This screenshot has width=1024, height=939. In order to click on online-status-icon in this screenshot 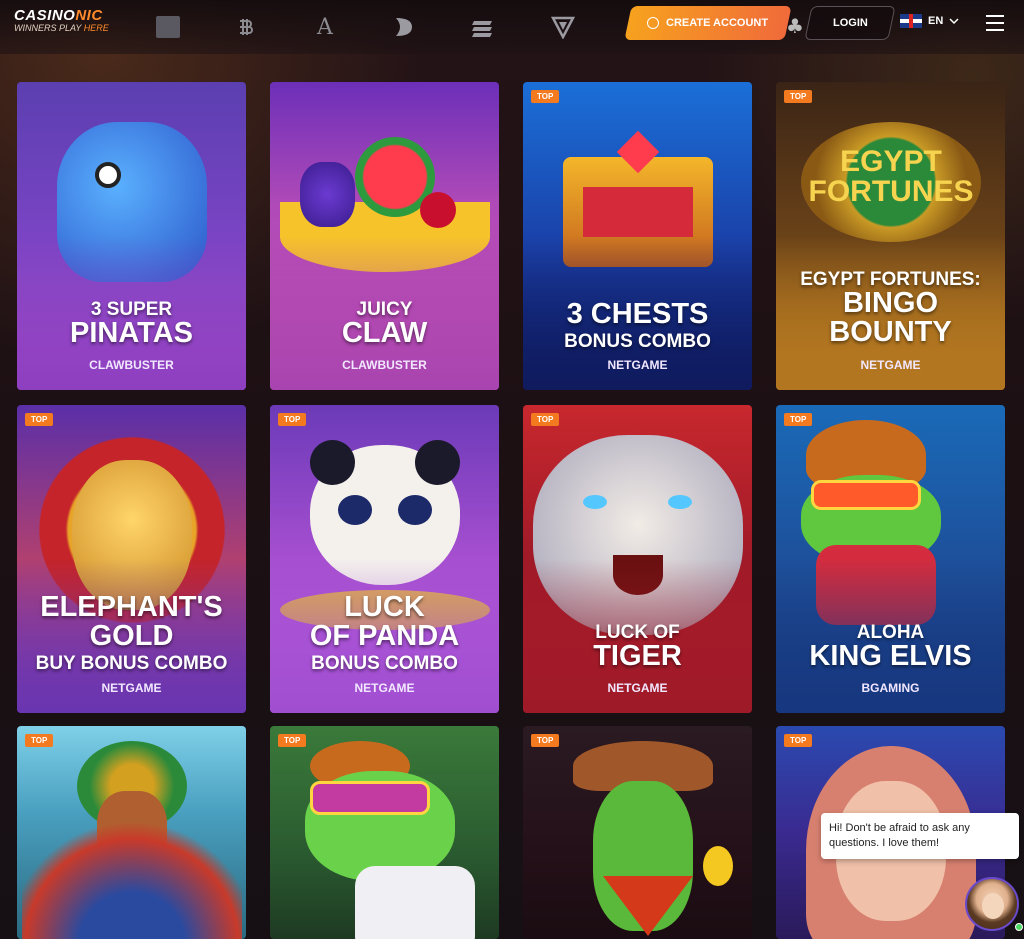, I will do `click(1019, 927)`.